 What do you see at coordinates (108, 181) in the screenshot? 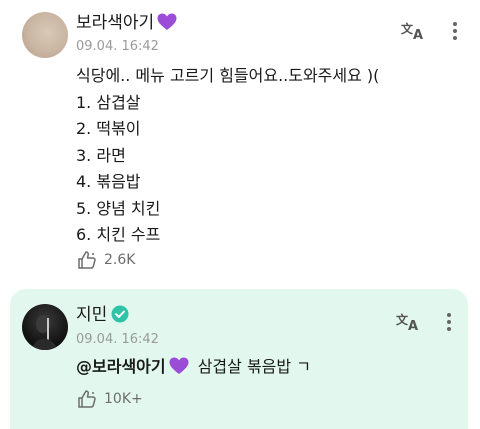
I see `menu-item: 4. 볶음밥` at bounding box center [108, 181].